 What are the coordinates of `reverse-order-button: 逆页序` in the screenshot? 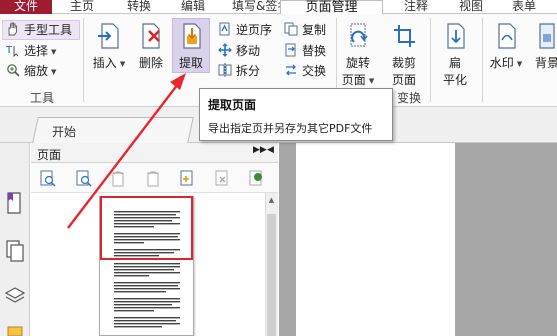 It's located at (245, 30).